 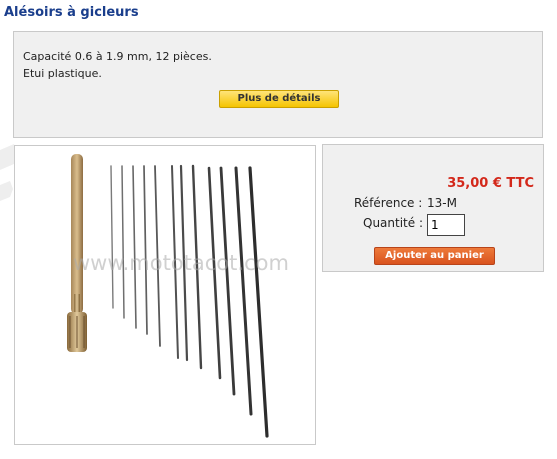 What do you see at coordinates (393, 223) in the screenshot?
I see `quantity-label: Quantité :` at bounding box center [393, 223].